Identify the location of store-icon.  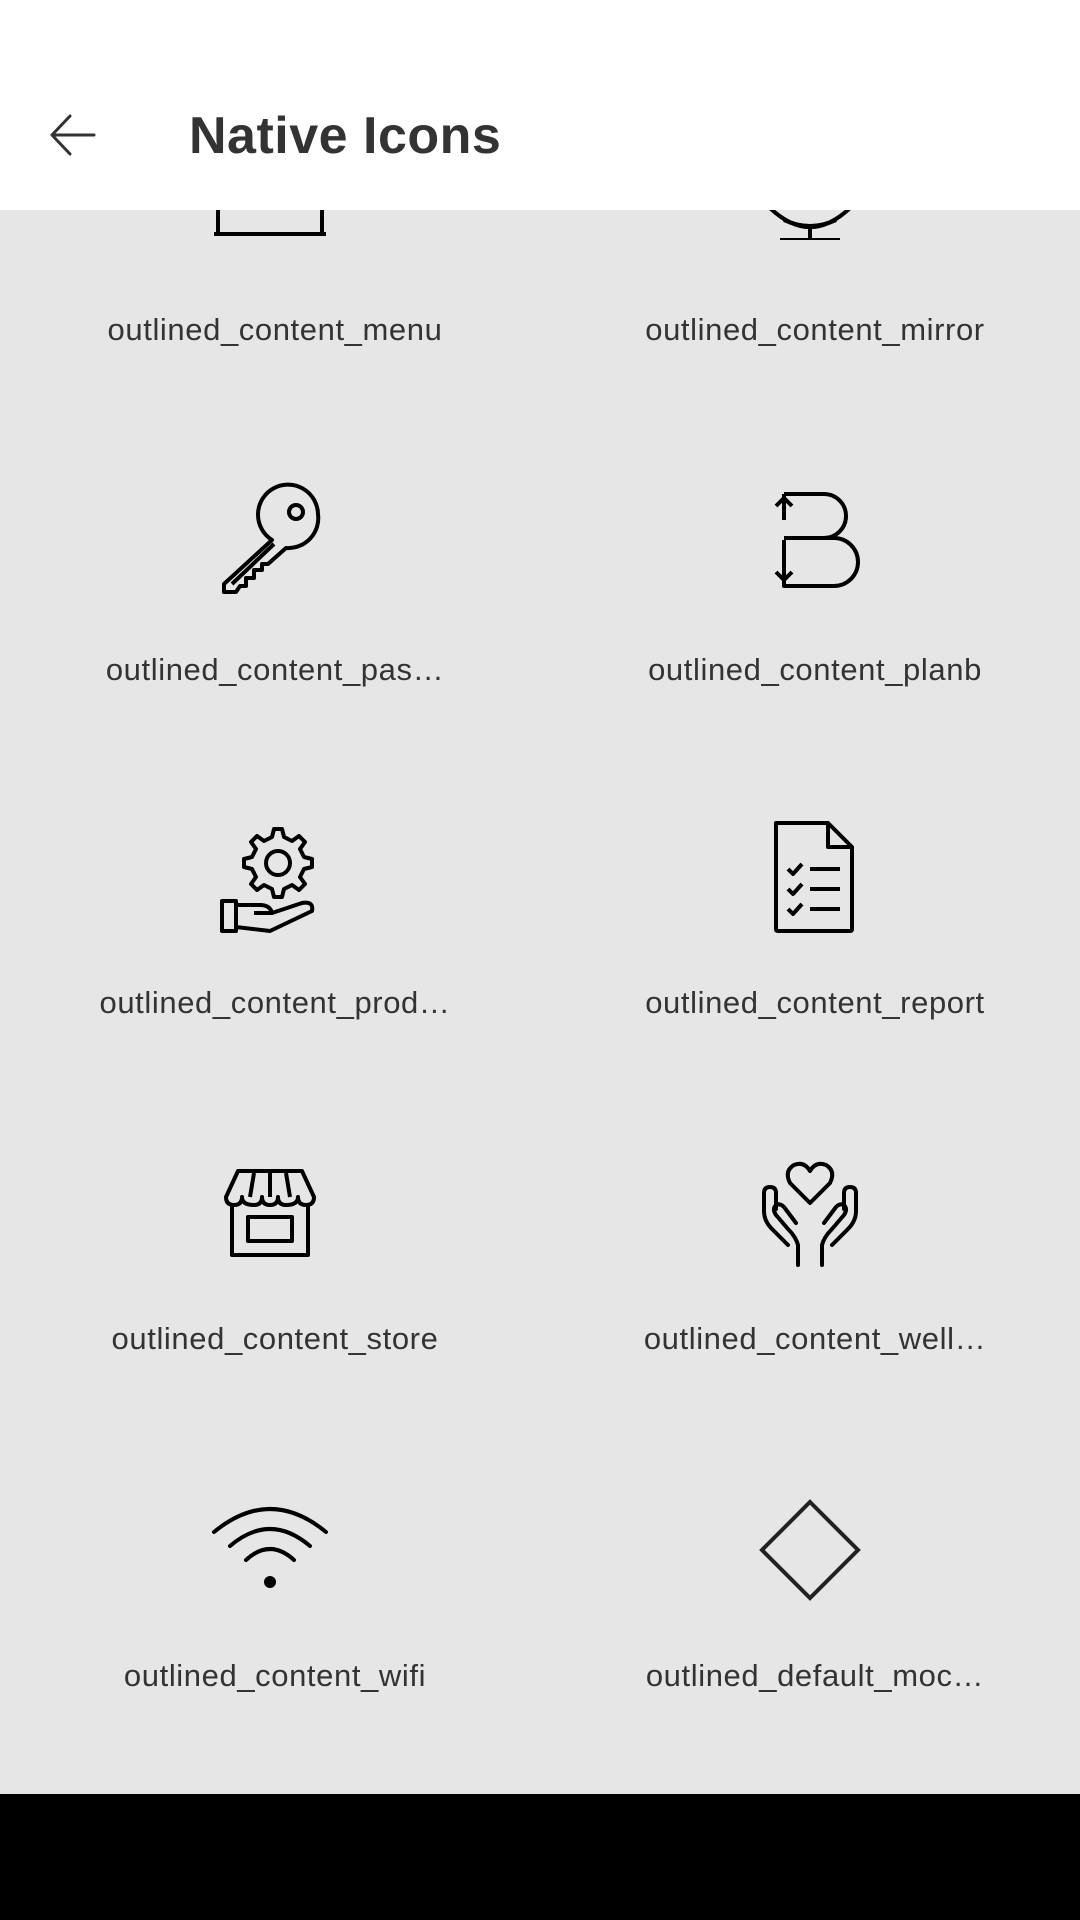
(270, 1213).